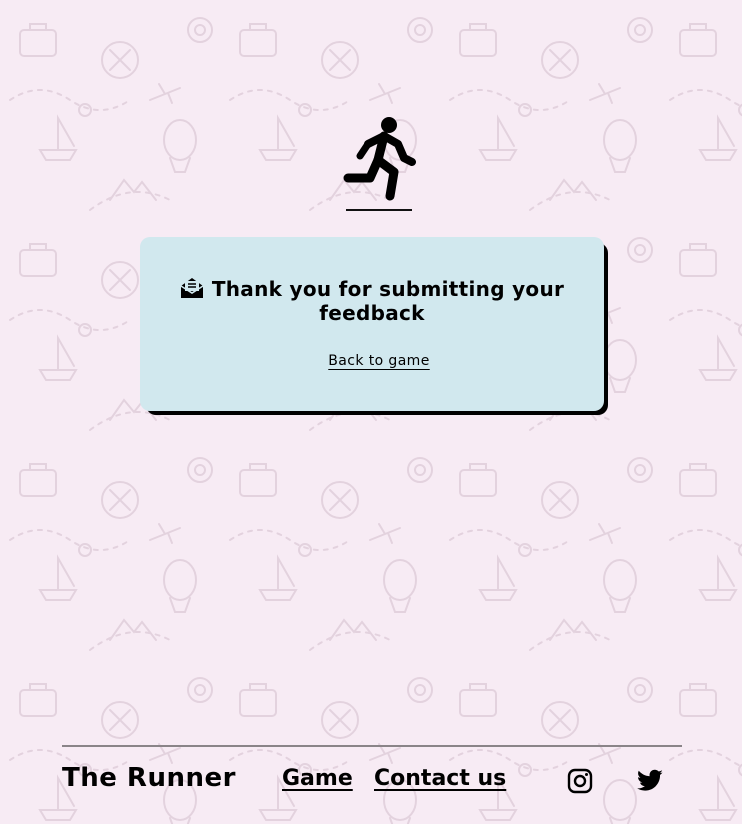 This screenshot has width=742, height=824. I want to click on instagram-icon, so click(580, 781).